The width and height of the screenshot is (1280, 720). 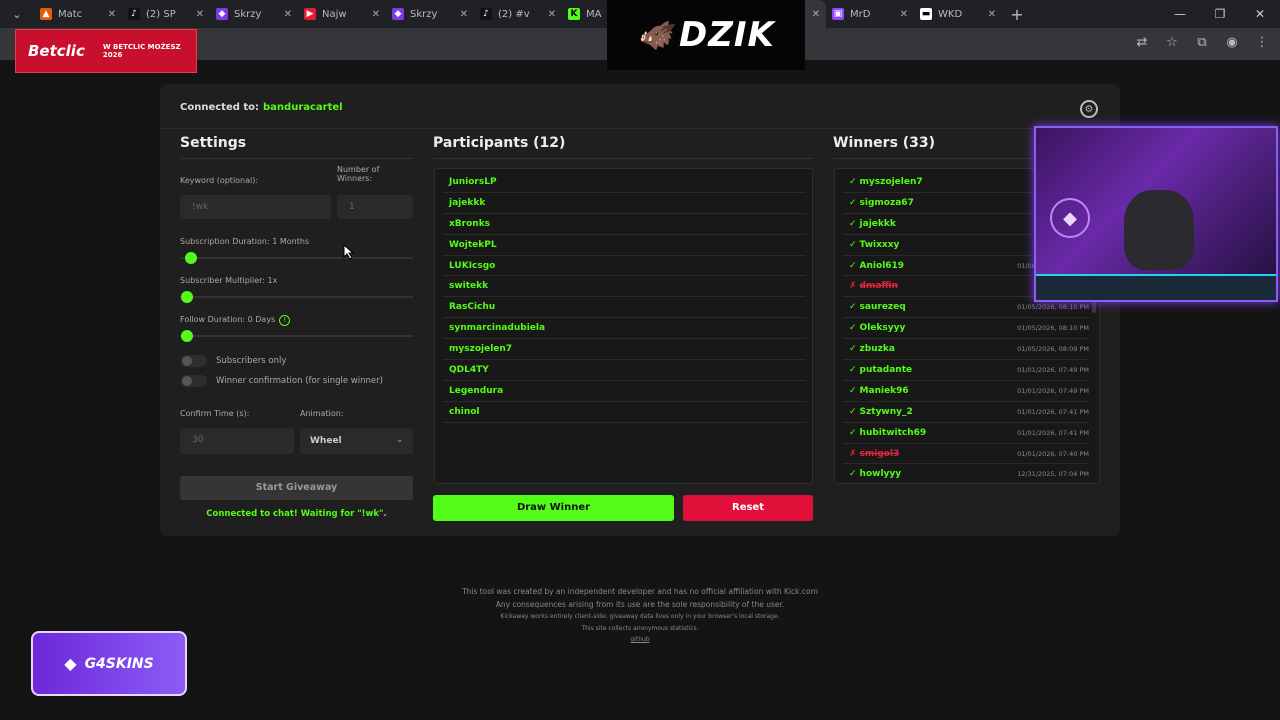 What do you see at coordinates (884, 143) in the screenshot?
I see `winners-title: Winners (33)` at bounding box center [884, 143].